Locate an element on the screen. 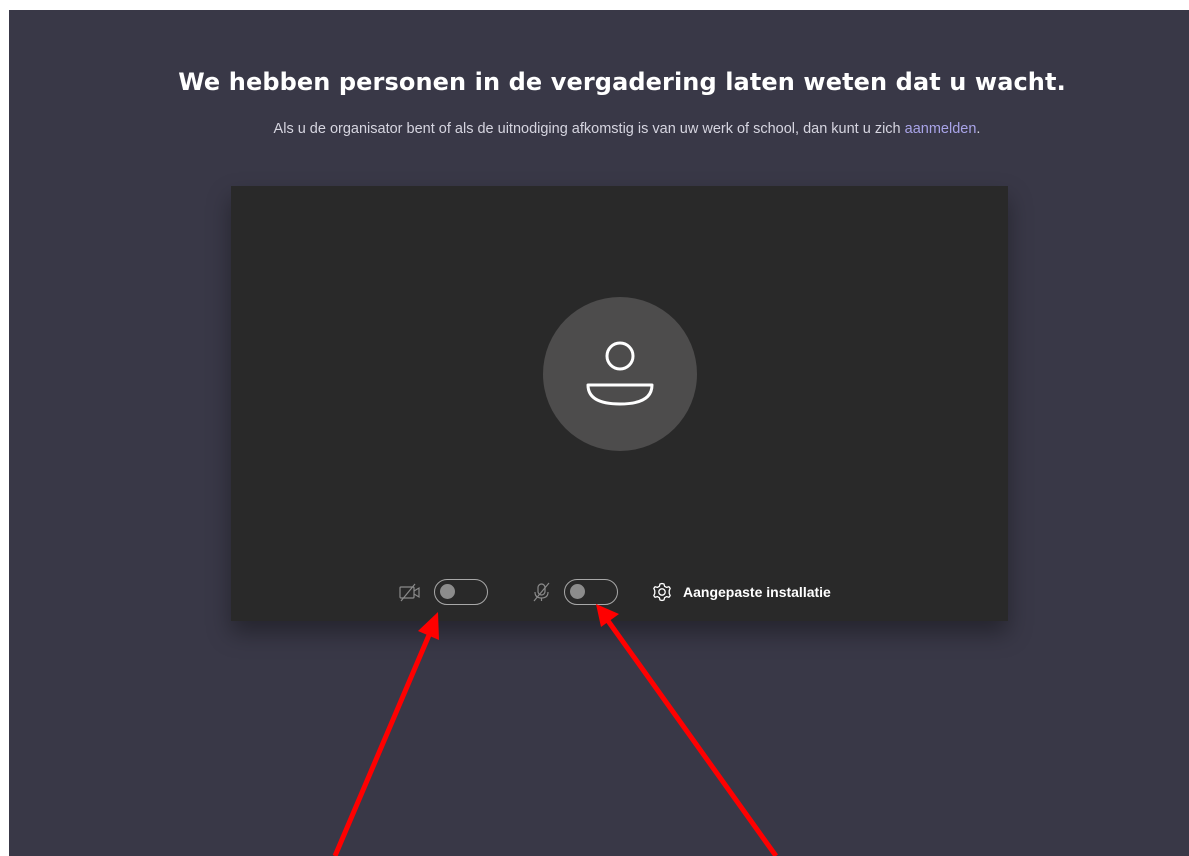 The height and width of the screenshot is (856, 1189). device-settings-button: Aangepaste installatie is located at coordinates (741, 592).